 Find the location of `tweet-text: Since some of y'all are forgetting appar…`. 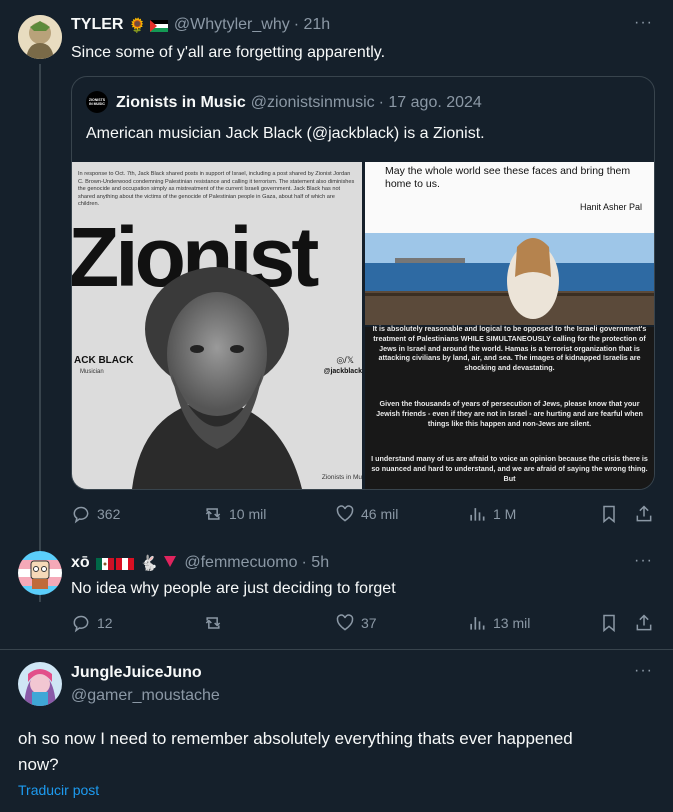

tweet-text: Since some of y'all are forgetting appar… is located at coordinates (228, 52).